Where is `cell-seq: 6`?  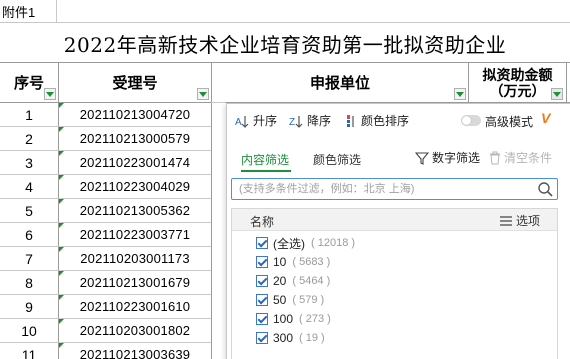
cell-seq: 6 is located at coordinates (29, 234).